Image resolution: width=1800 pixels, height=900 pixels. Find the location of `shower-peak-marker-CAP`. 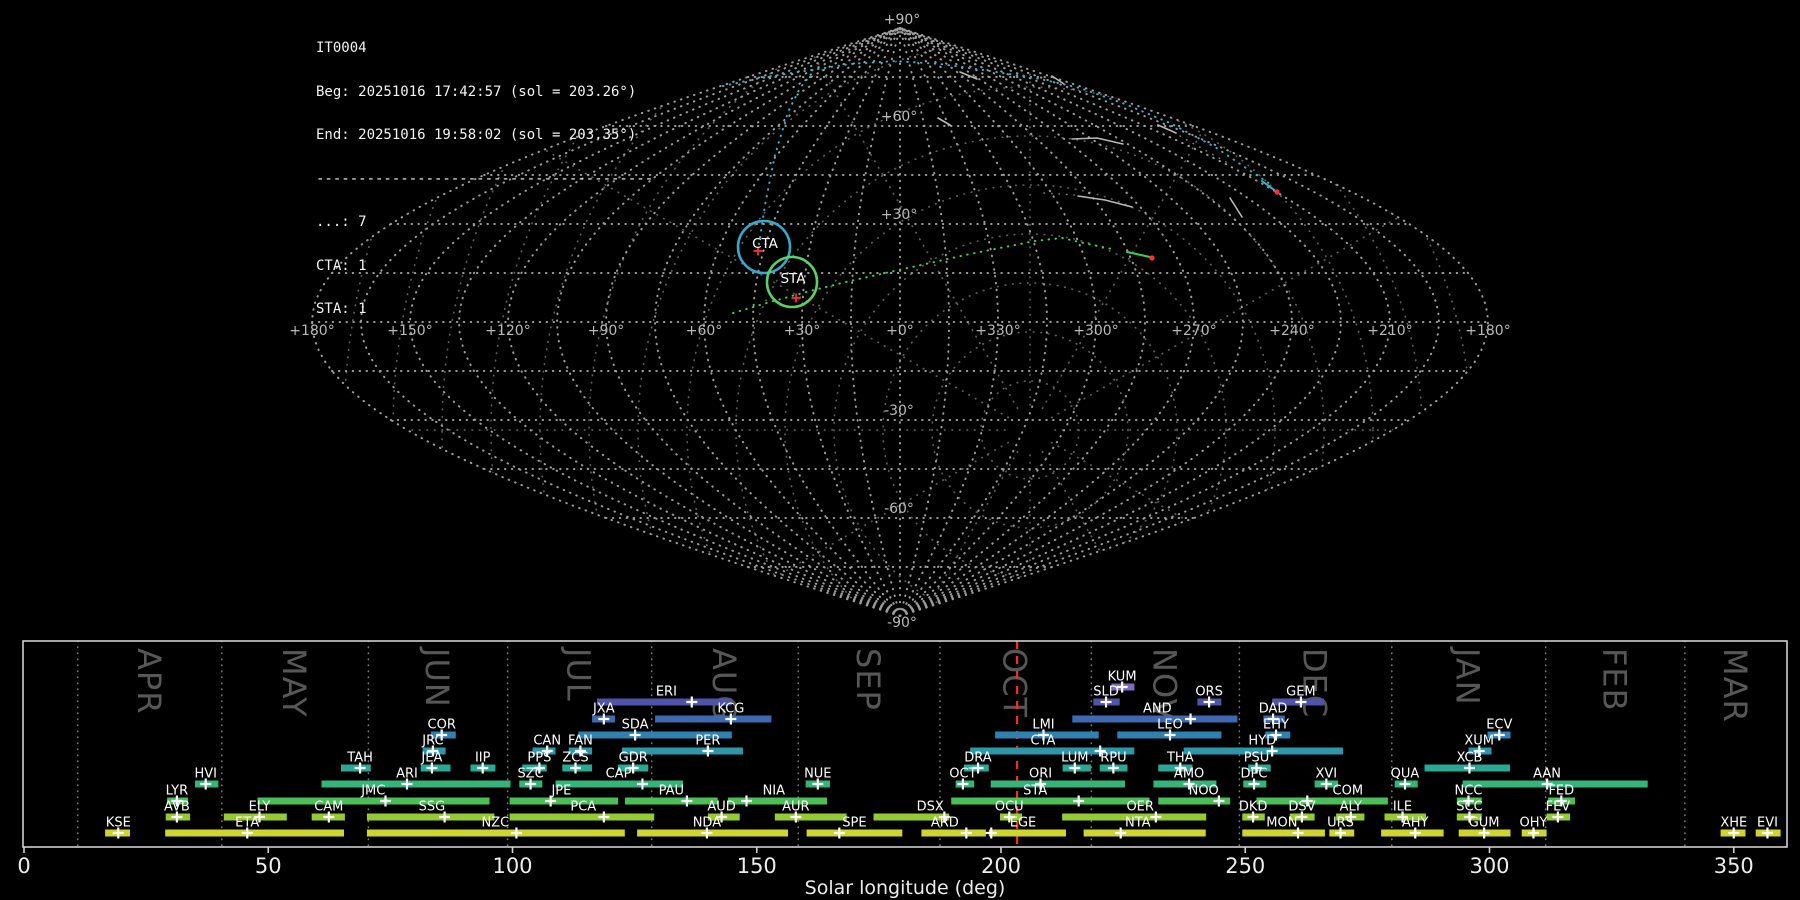

shower-peak-marker-CAP is located at coordinates (642, 784).